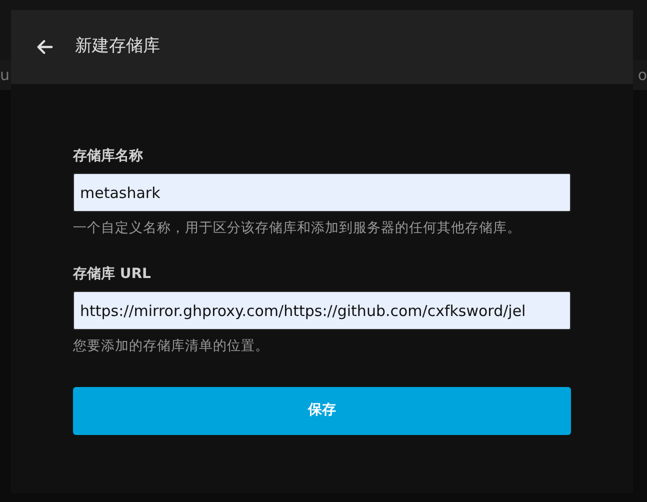 The height and width of the screenshot is (502, 647). What do you see at coordinates (117, 46) in the screenshot?
I see `dialog-title: 新建存储库` at bounding box center [117, 46].